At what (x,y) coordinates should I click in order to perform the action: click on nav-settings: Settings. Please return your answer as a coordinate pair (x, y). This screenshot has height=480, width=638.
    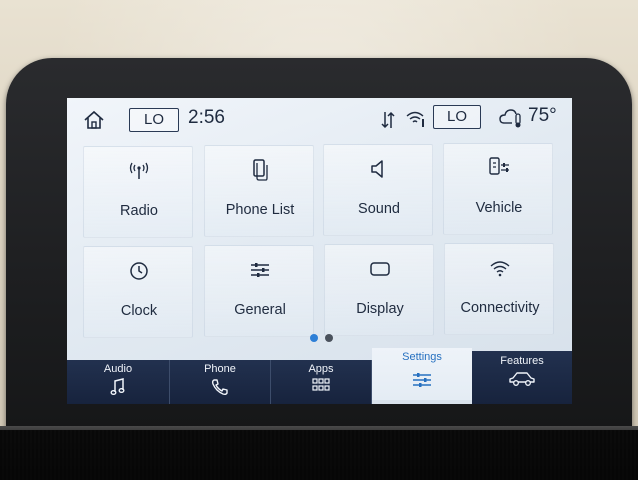
    Looking at the image, I should click on (422, 374).